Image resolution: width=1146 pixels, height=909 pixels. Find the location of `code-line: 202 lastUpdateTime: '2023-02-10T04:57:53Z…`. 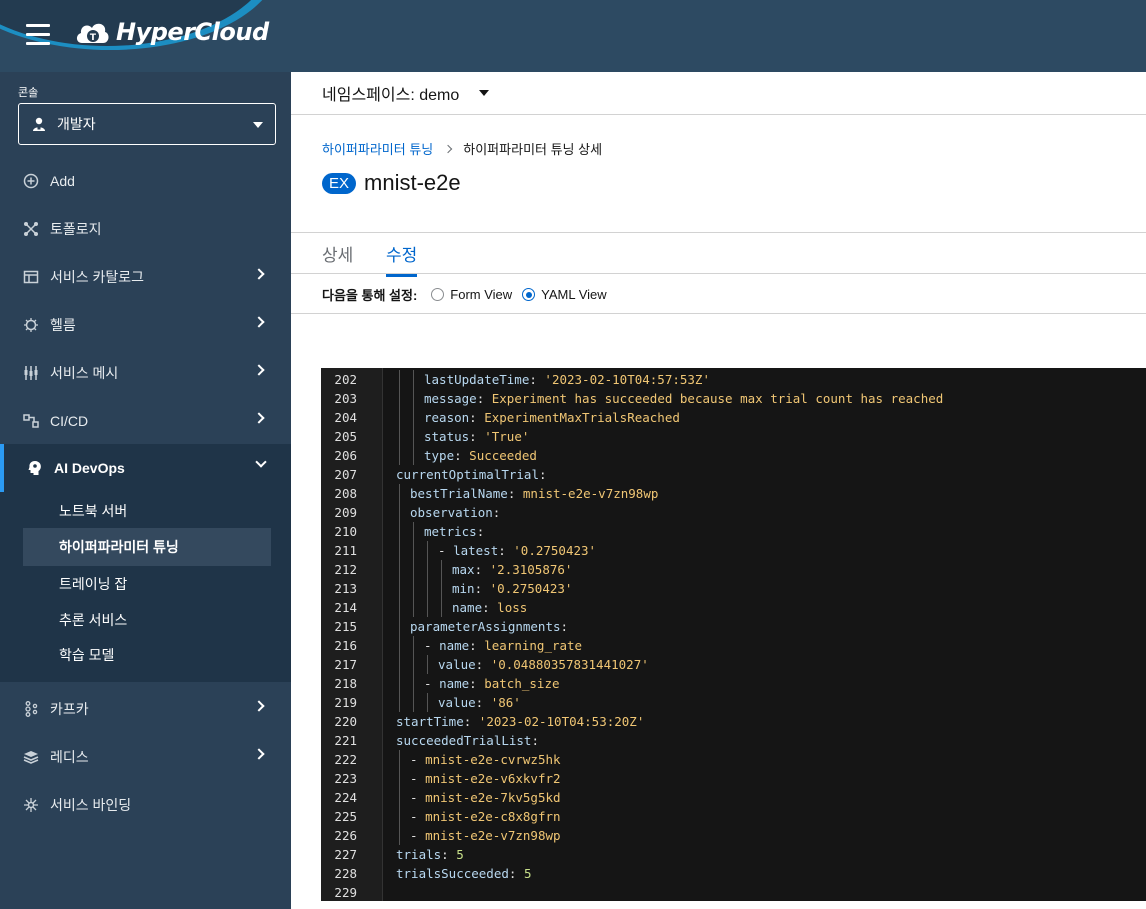

code-line: 202 lastUpdateTime: '2023-02-10T04:57:53Z… is located at coordinates (733, 379).